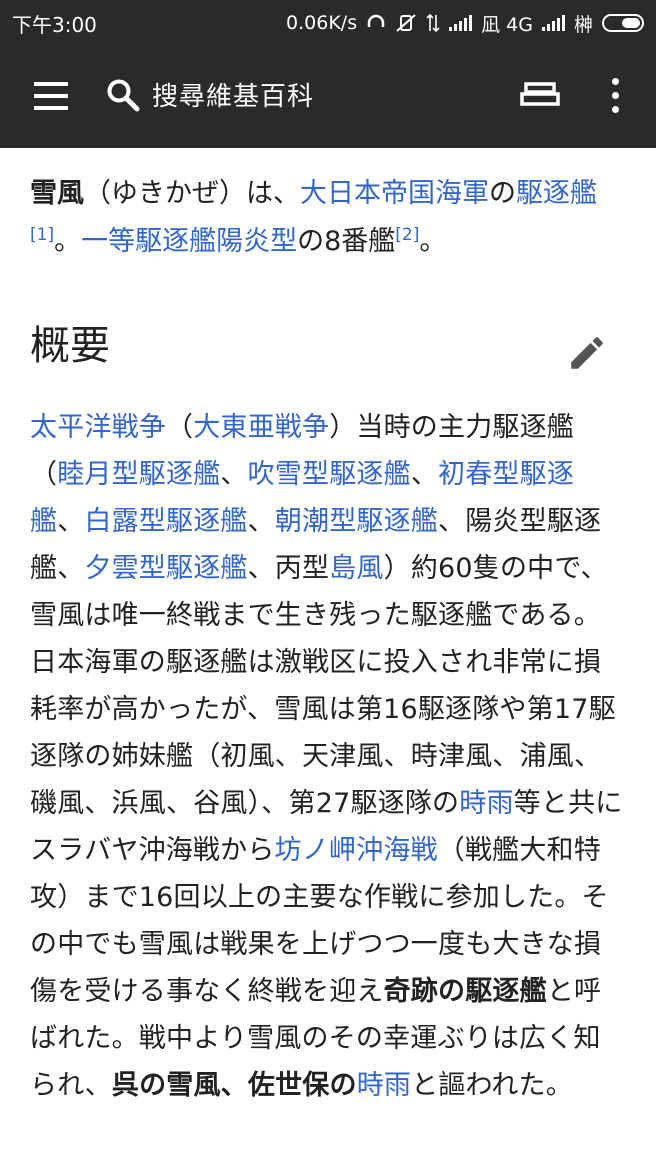 The image size is (656, 1166). What do you see at coordinates (540, 95) in the screenshot?
I see `tabs-icon` at bounding box center [540, 95].